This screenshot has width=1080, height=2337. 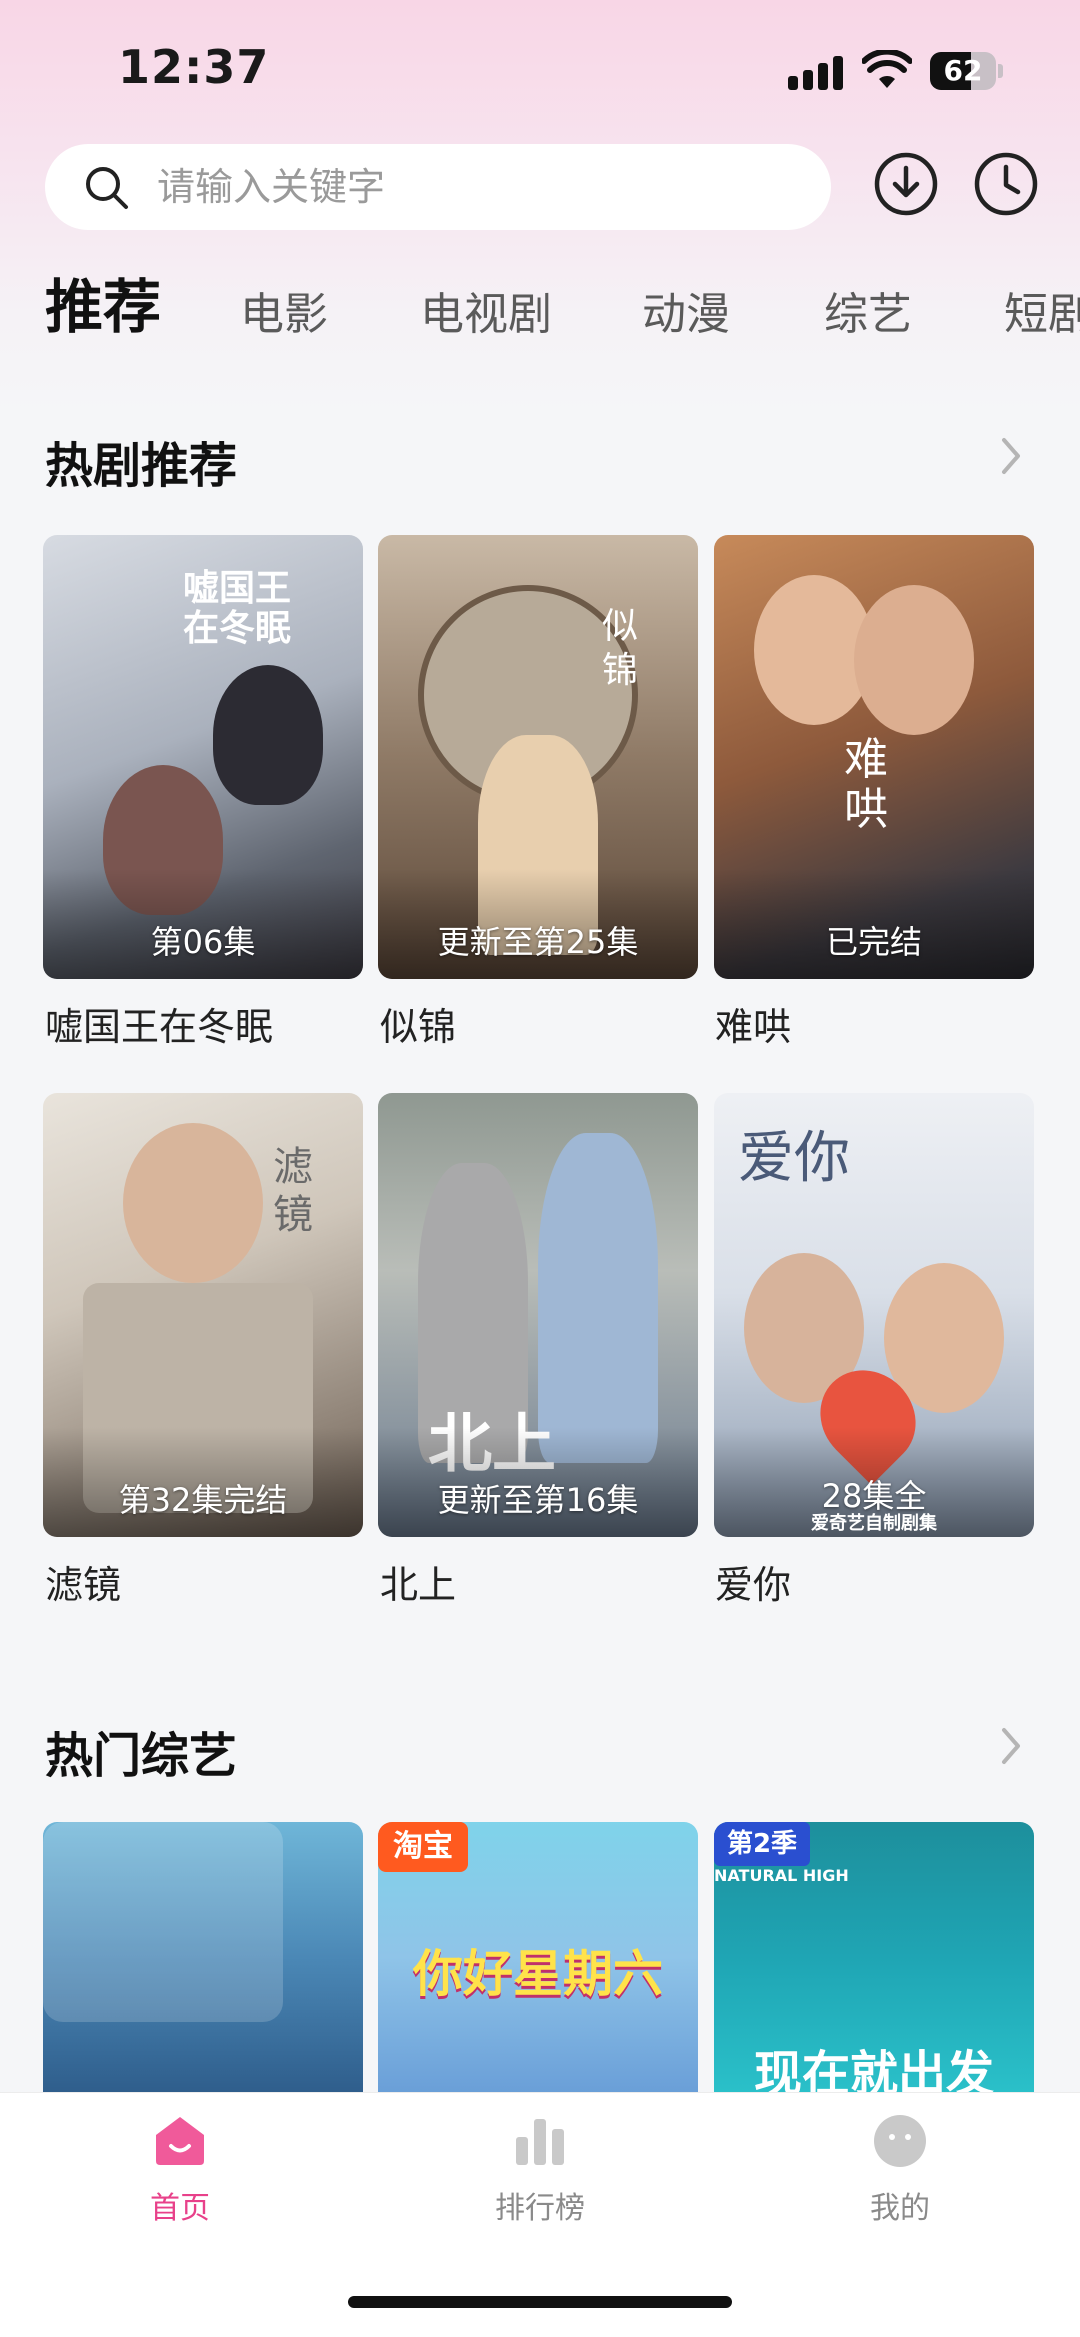 What do you see at coordinates (538, 1315) in the screenshot?
I see `drama-poster-5: 北上 更新至第16集` at bounding box center [538, 1315].